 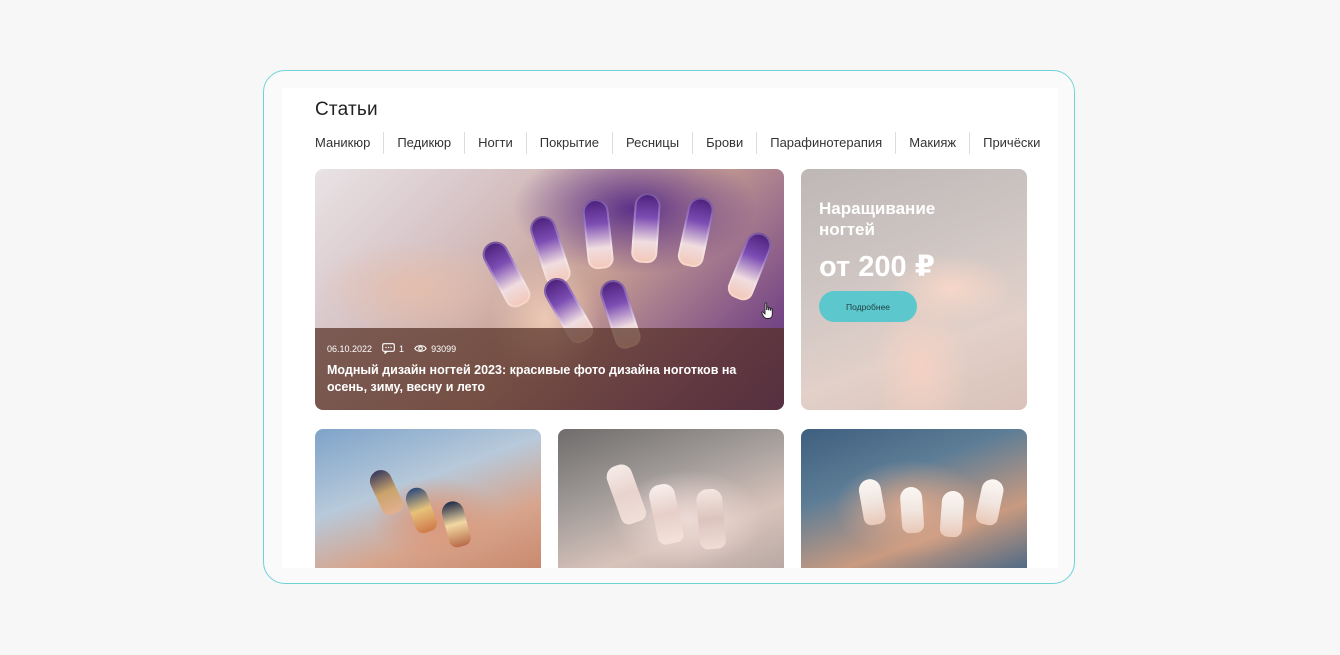 I want to click on comments-count: 1, so click(x=393, y=348).